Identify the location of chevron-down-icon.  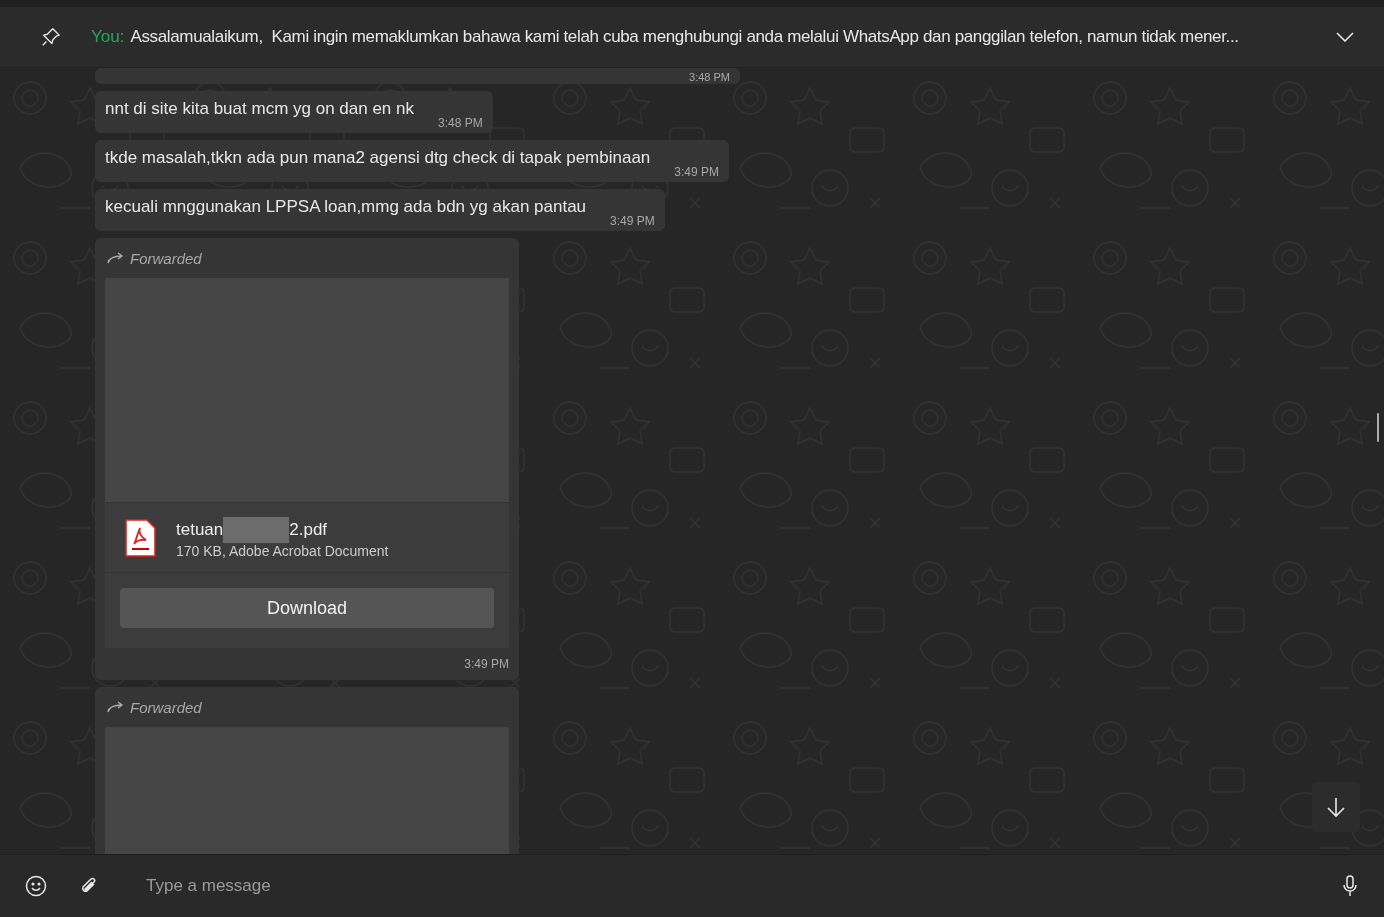
(1345, 37).